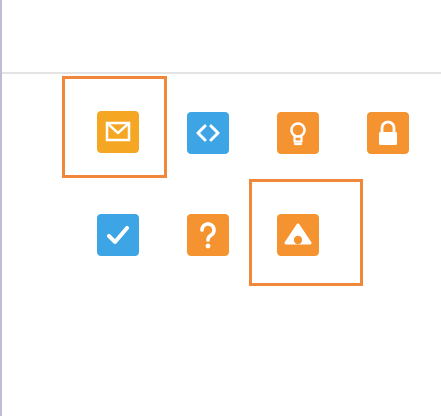  I want to click on mail-icon-button, so click(118, 132).